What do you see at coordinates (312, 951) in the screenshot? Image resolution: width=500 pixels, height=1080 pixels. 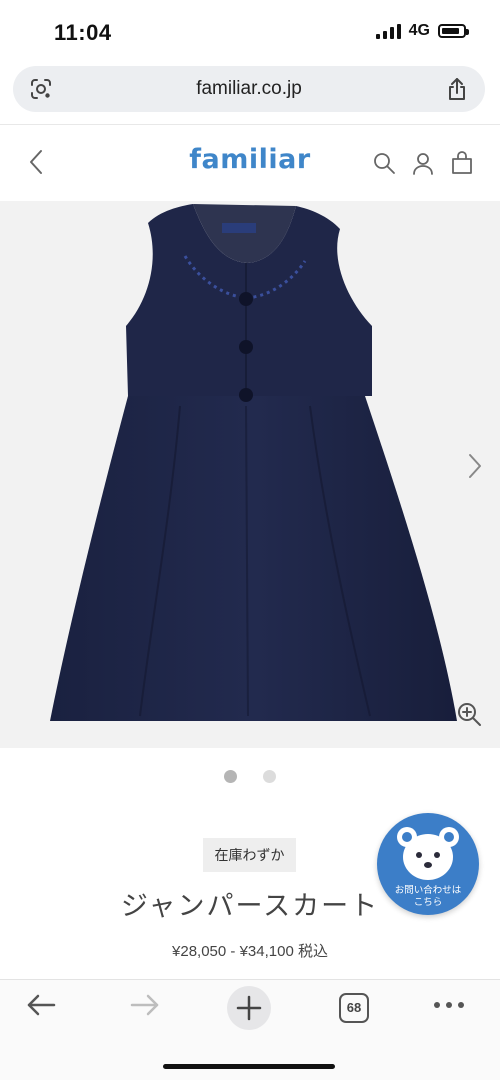 I see `tax-label: 税込` at bounding box center [312, 951].